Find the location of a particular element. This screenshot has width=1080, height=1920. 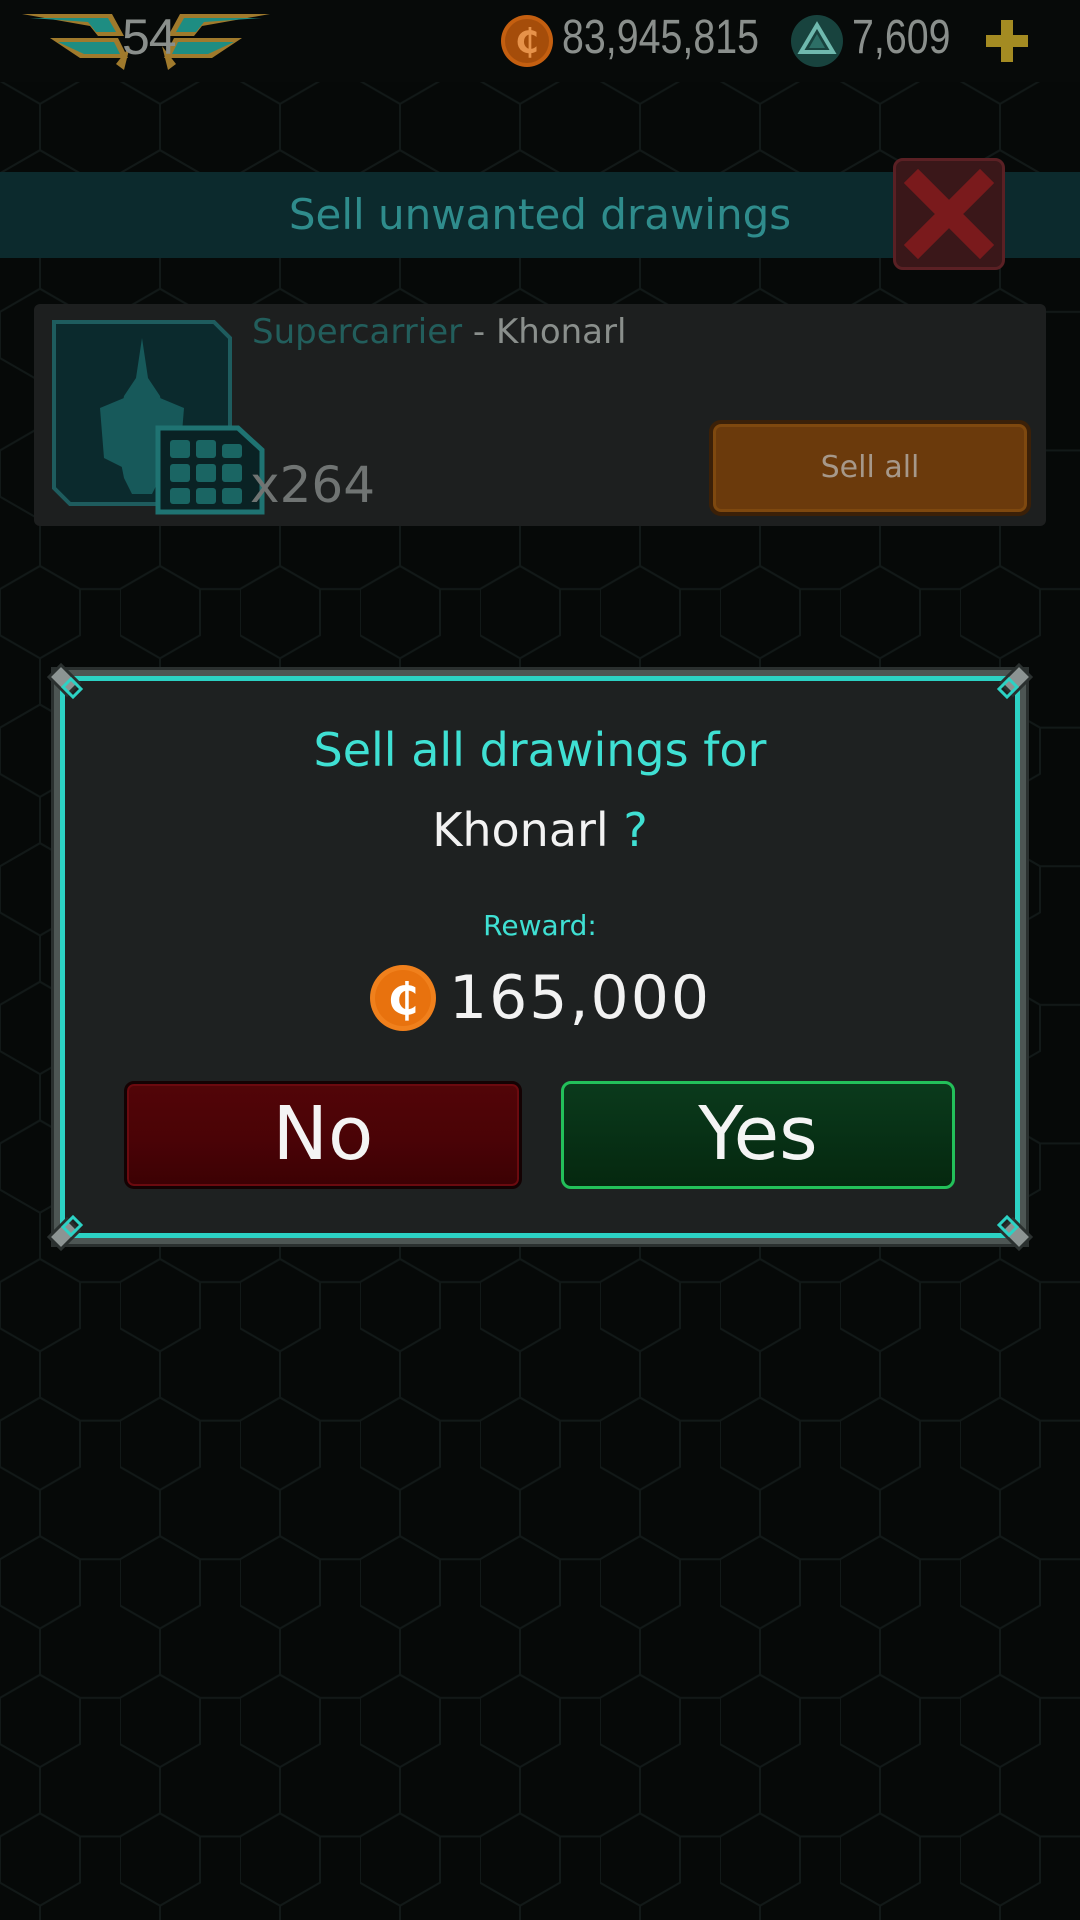

dialog-ship-name: Khonarl is located at coordinates (520, 830).